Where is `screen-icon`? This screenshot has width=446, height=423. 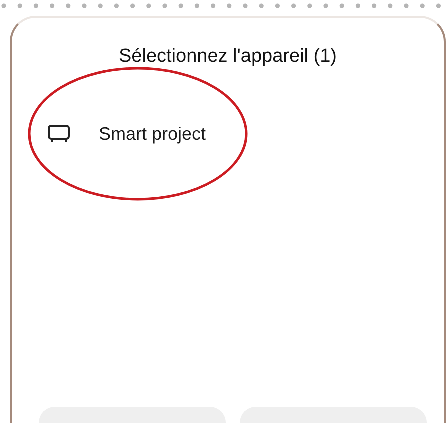
screen-icon is located at coordinates (59, 134).